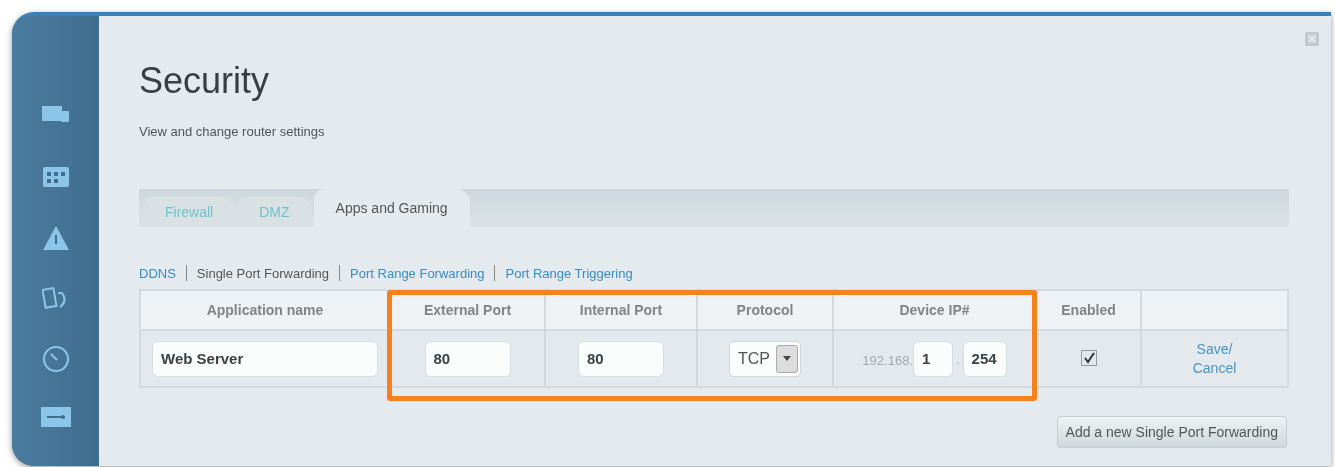  Describe the element at coordinates (265, 310) in the screenshot. I see `column-header: Application name` at that location.